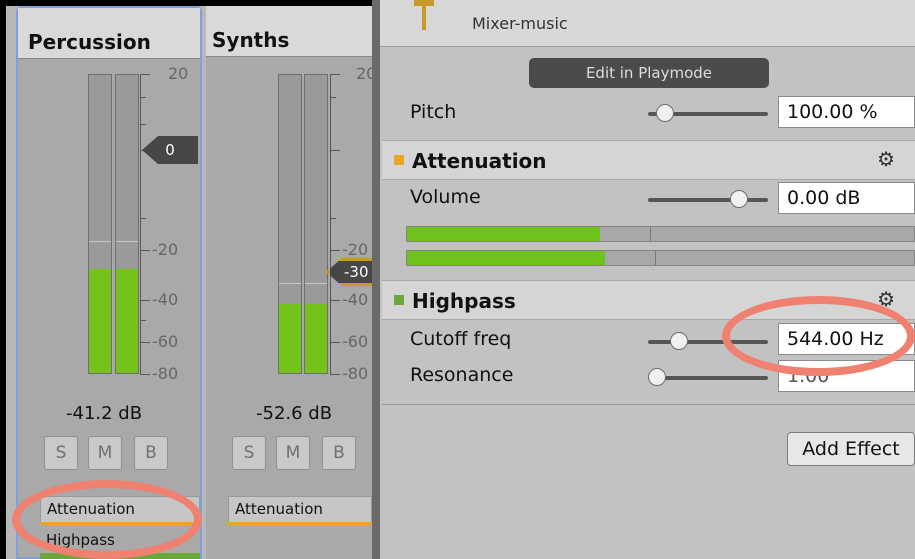 This screenshot has height=559, width=915. I want to click on fader-value: 0, so click(170, 150).